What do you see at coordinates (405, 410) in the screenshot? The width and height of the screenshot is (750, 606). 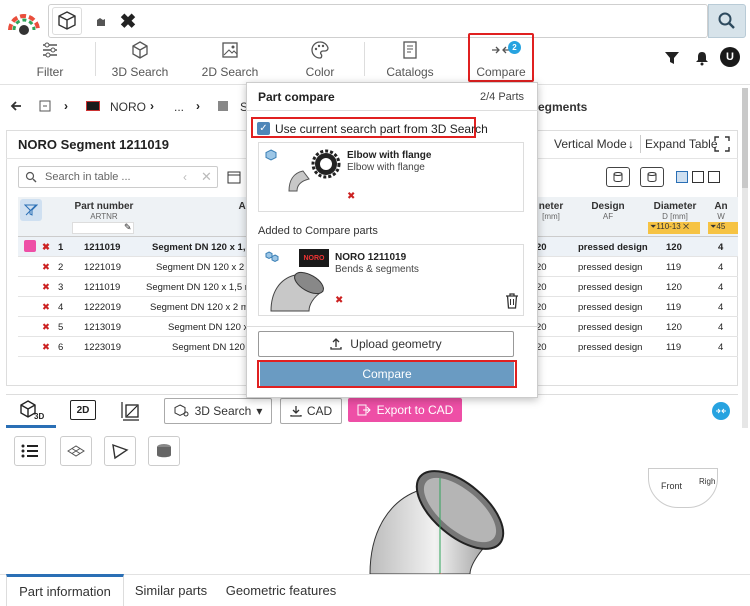 I see `export-to-cad-button: Export to CAD` at bounding box center [405, 410].